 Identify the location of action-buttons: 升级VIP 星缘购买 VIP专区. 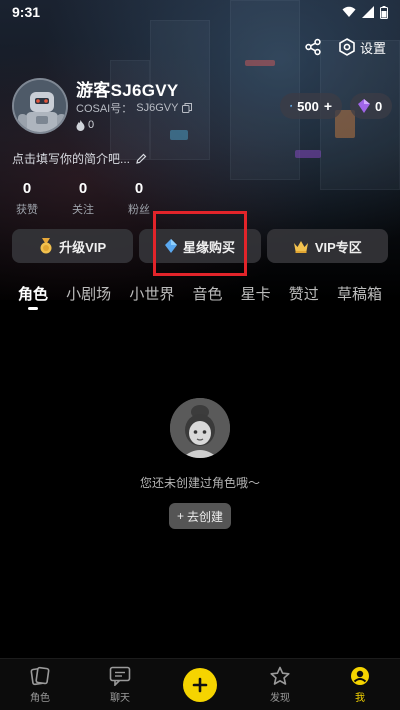
(200, 246).